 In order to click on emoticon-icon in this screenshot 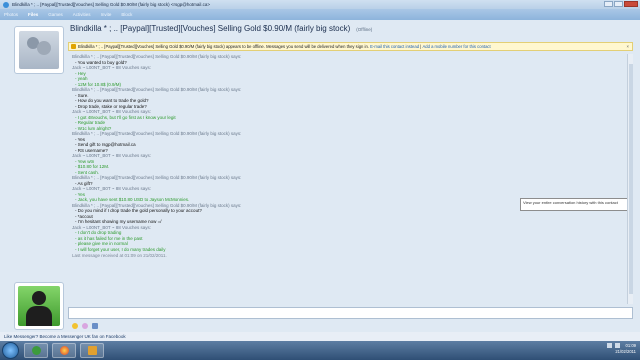, I will do `click(75, 326)`.